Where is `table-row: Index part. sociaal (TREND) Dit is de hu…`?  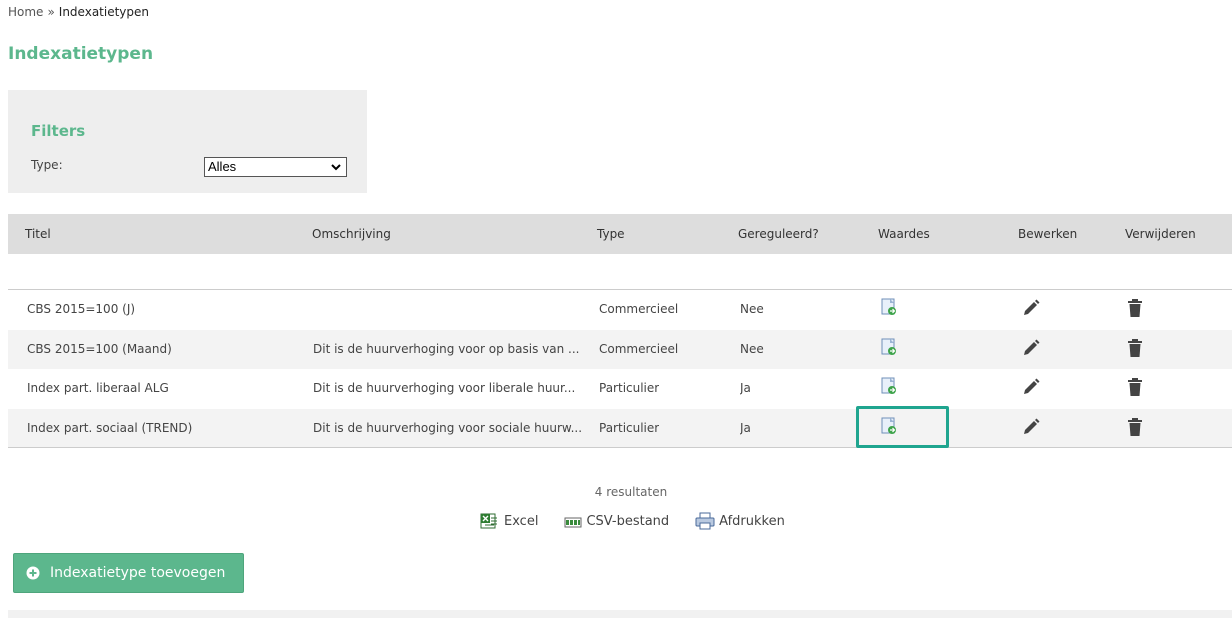
table-row: Index part. sociaal (TREND) Dit is de hu… is located at coordinates (620, 426).